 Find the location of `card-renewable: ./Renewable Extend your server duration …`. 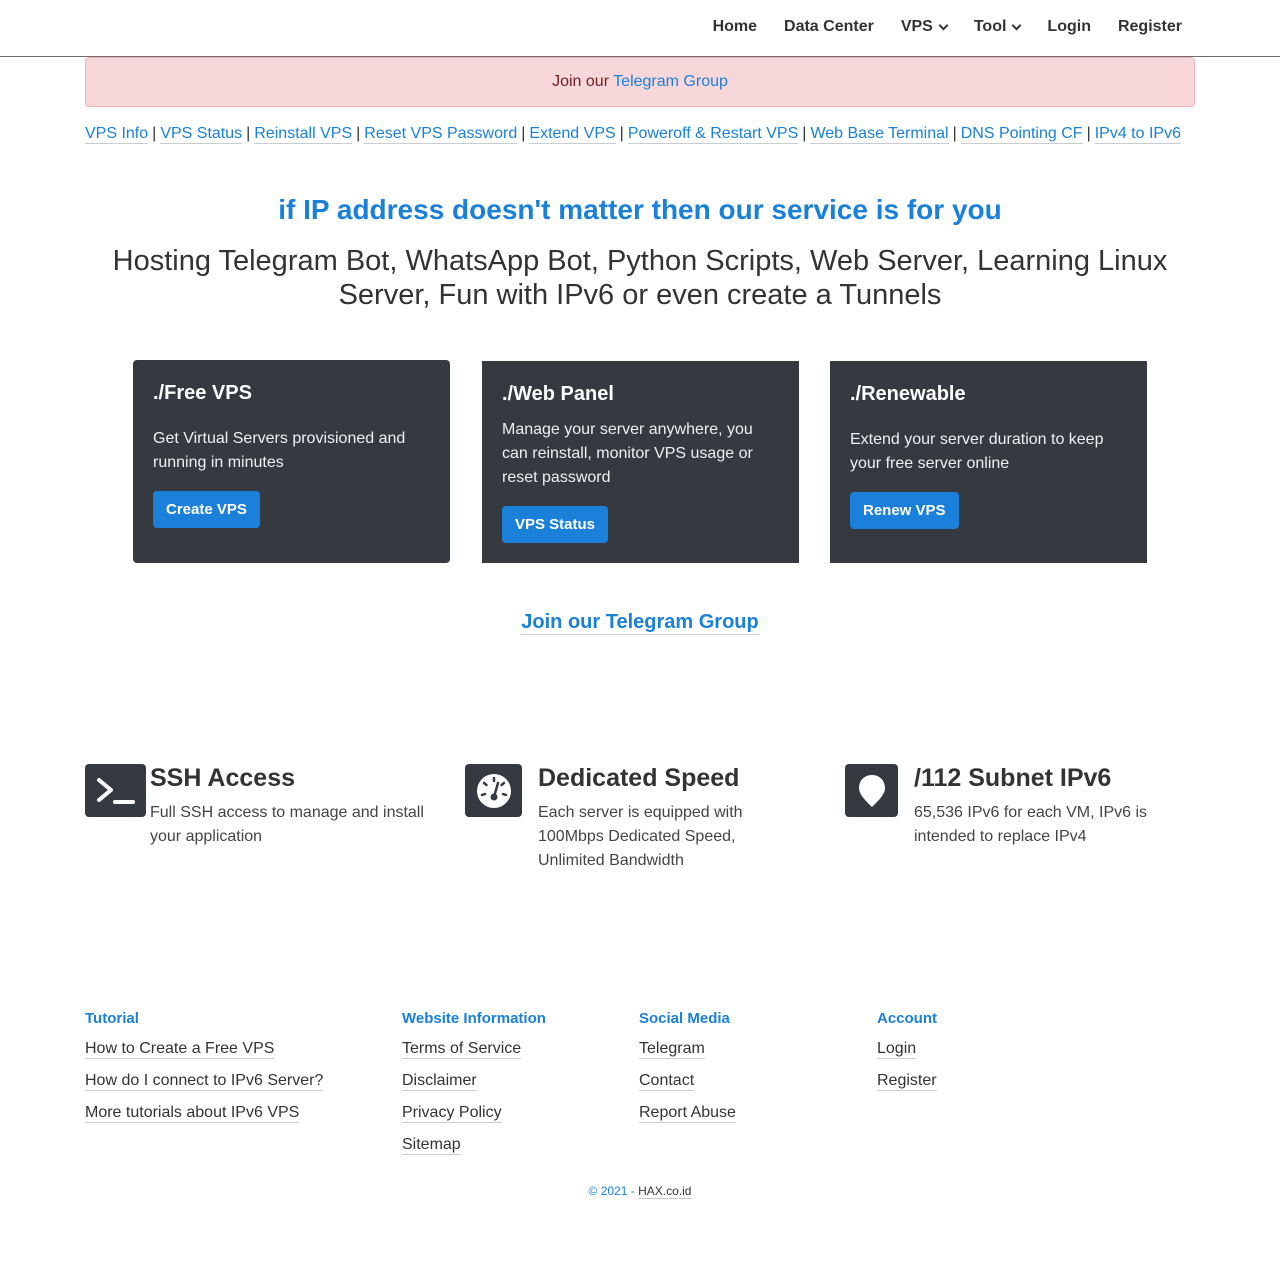

card-renewable: ./Renewable Extend your server duration … is located at coordinates (988, 462).